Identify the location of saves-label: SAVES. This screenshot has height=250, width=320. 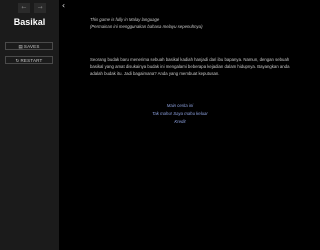
(31, 46).